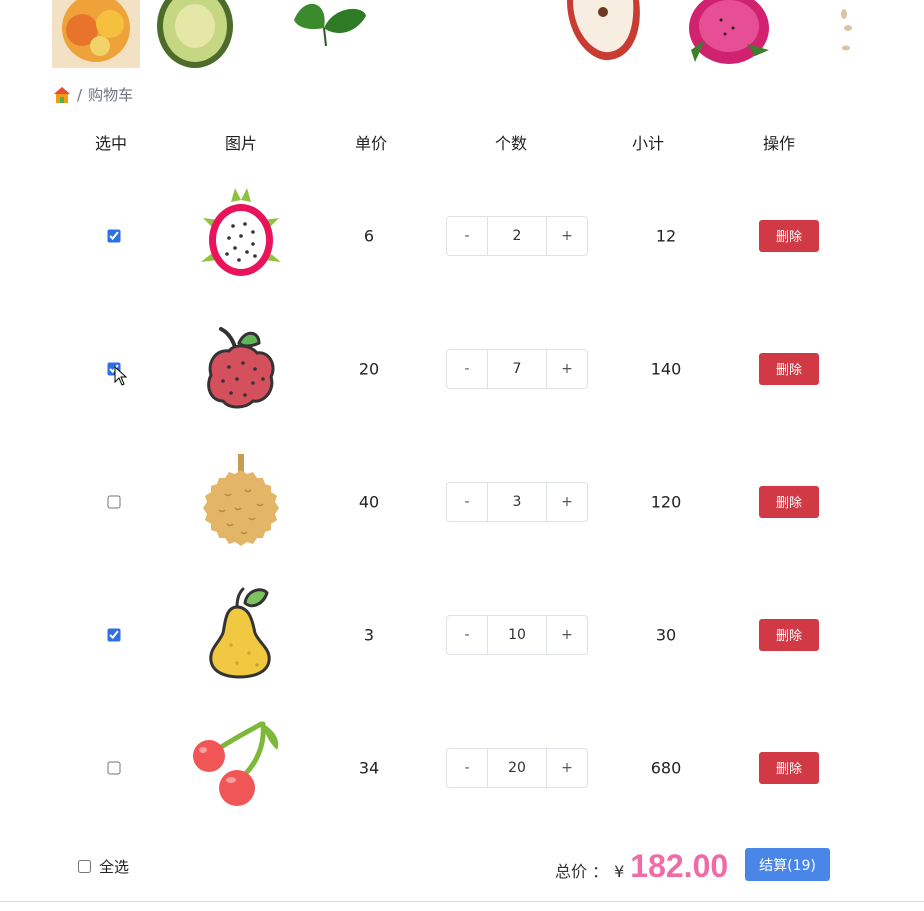 The height and width of the screenshot is (911, 924). What do you see at coordinates (237, 768) in the screenshot?
I see `cherry-icon` at bounding box center [237, 768].